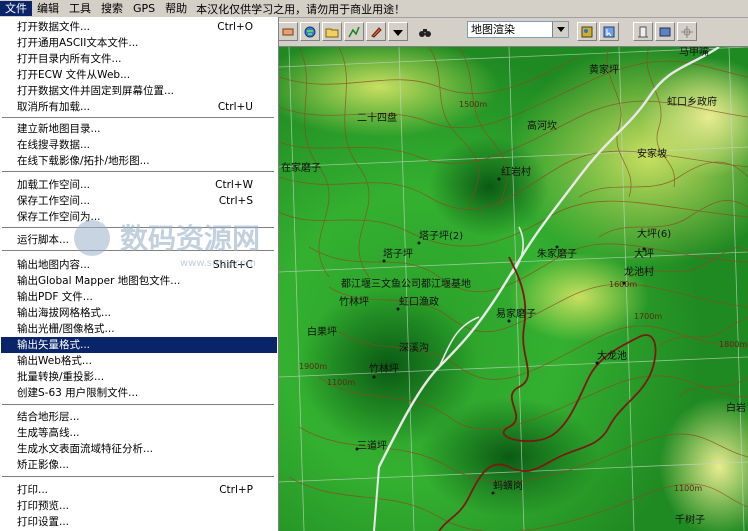 This screenshot has height=531, width=748. Describe the element at coordinates (354, 31) in the screenshot. I see `path-icon` at that location.